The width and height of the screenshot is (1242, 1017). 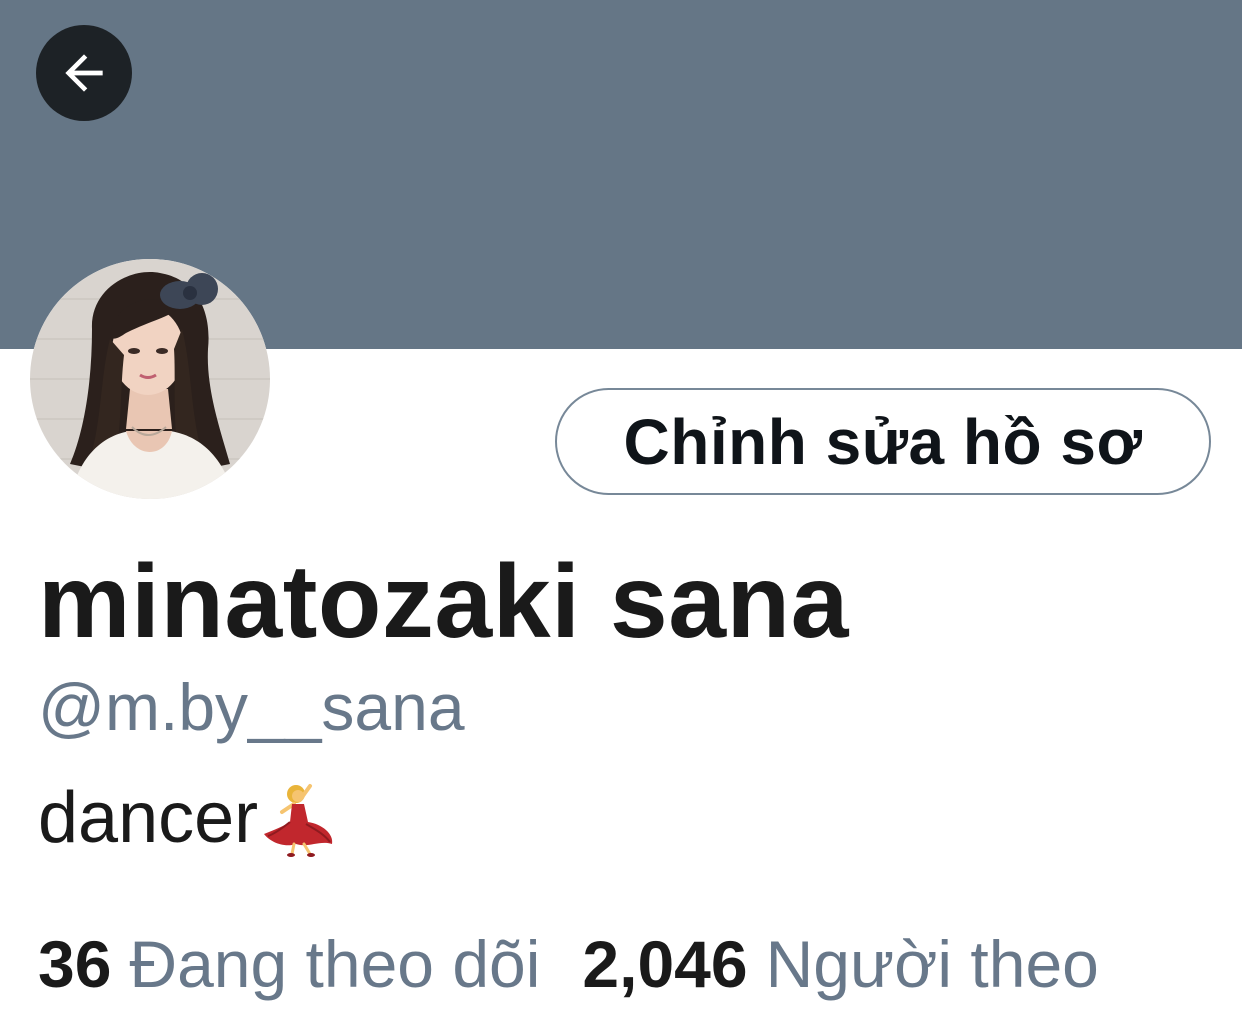 I want to click on bio-text: dancer, so click(x=148, y=818).